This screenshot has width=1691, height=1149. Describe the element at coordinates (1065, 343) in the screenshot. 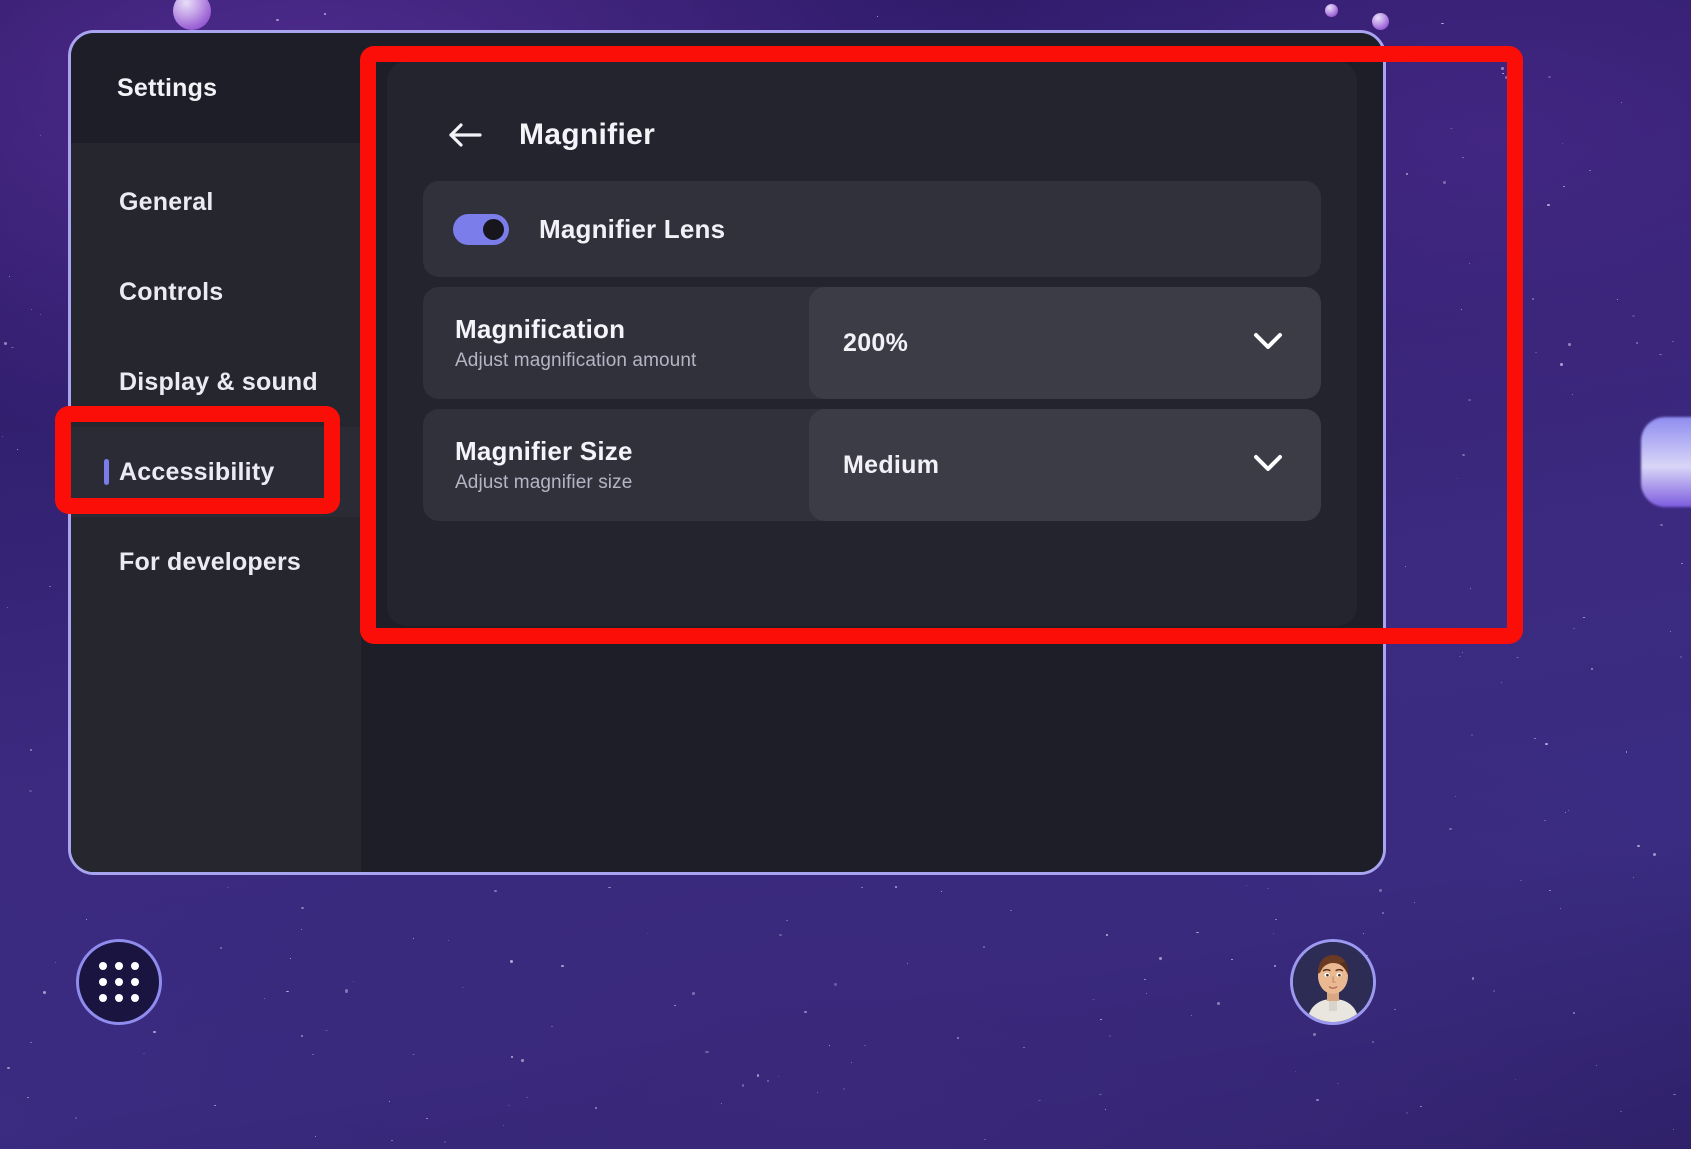

I see `magnification-dropdown: 200%` at that location.